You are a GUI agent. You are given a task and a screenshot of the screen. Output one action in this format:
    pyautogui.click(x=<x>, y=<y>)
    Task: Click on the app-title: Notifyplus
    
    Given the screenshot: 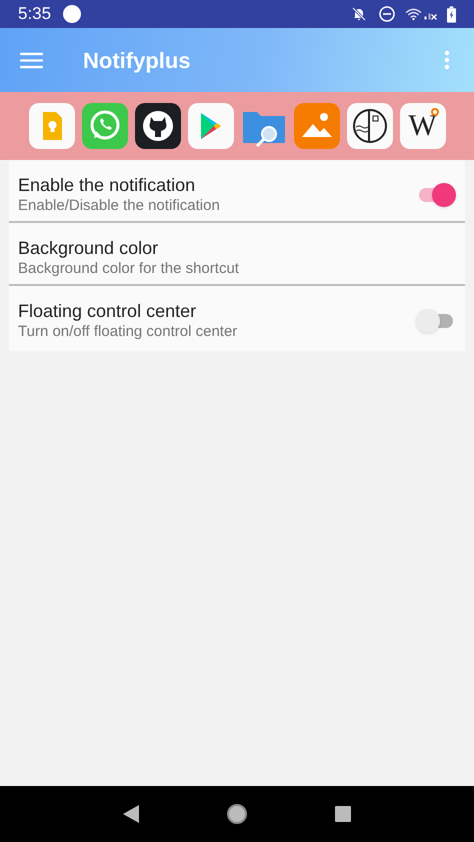 What is the action you would take?
    pyautogui.click(x=137, y=60)
    